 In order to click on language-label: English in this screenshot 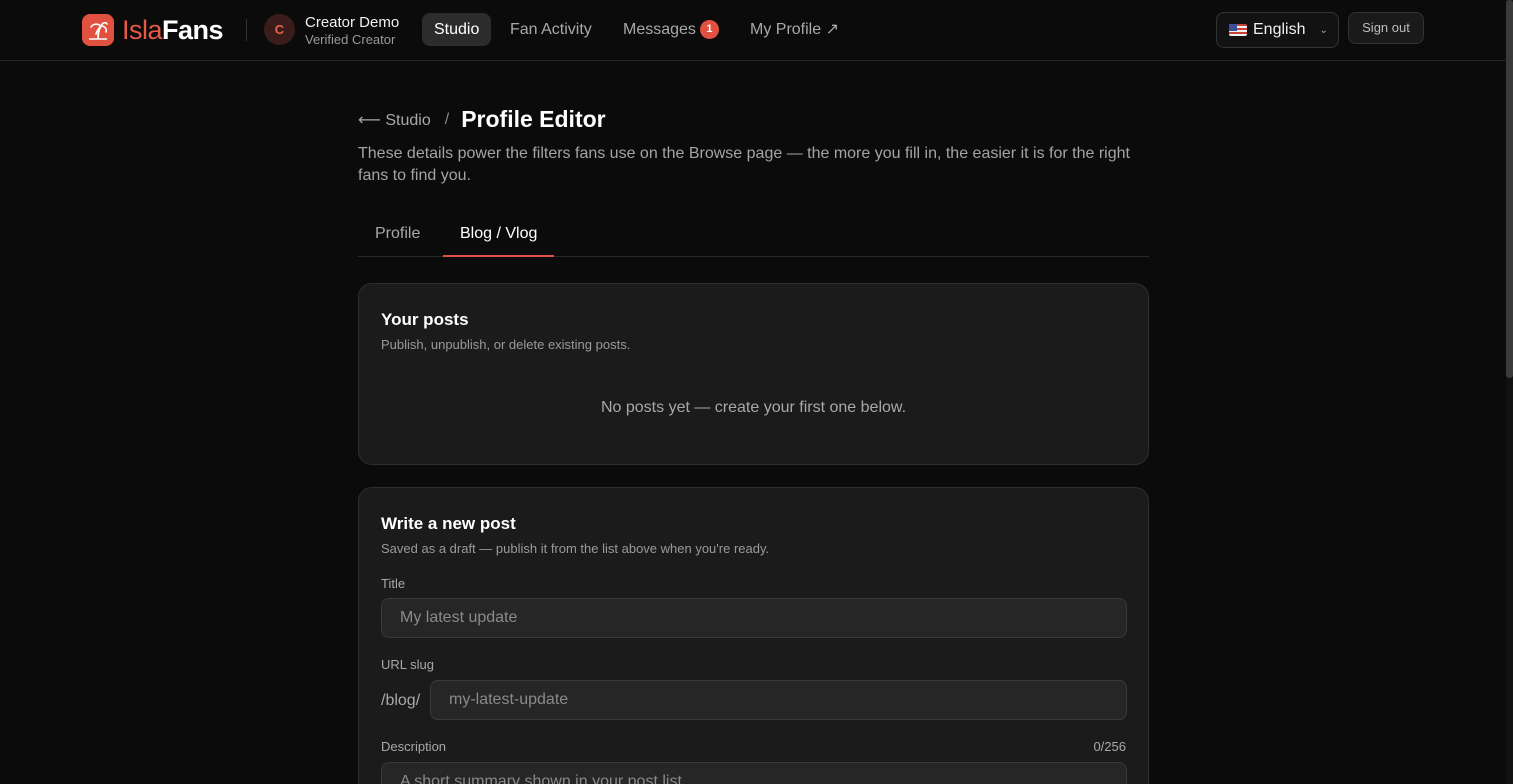, I will do `click(1279, 29)`.